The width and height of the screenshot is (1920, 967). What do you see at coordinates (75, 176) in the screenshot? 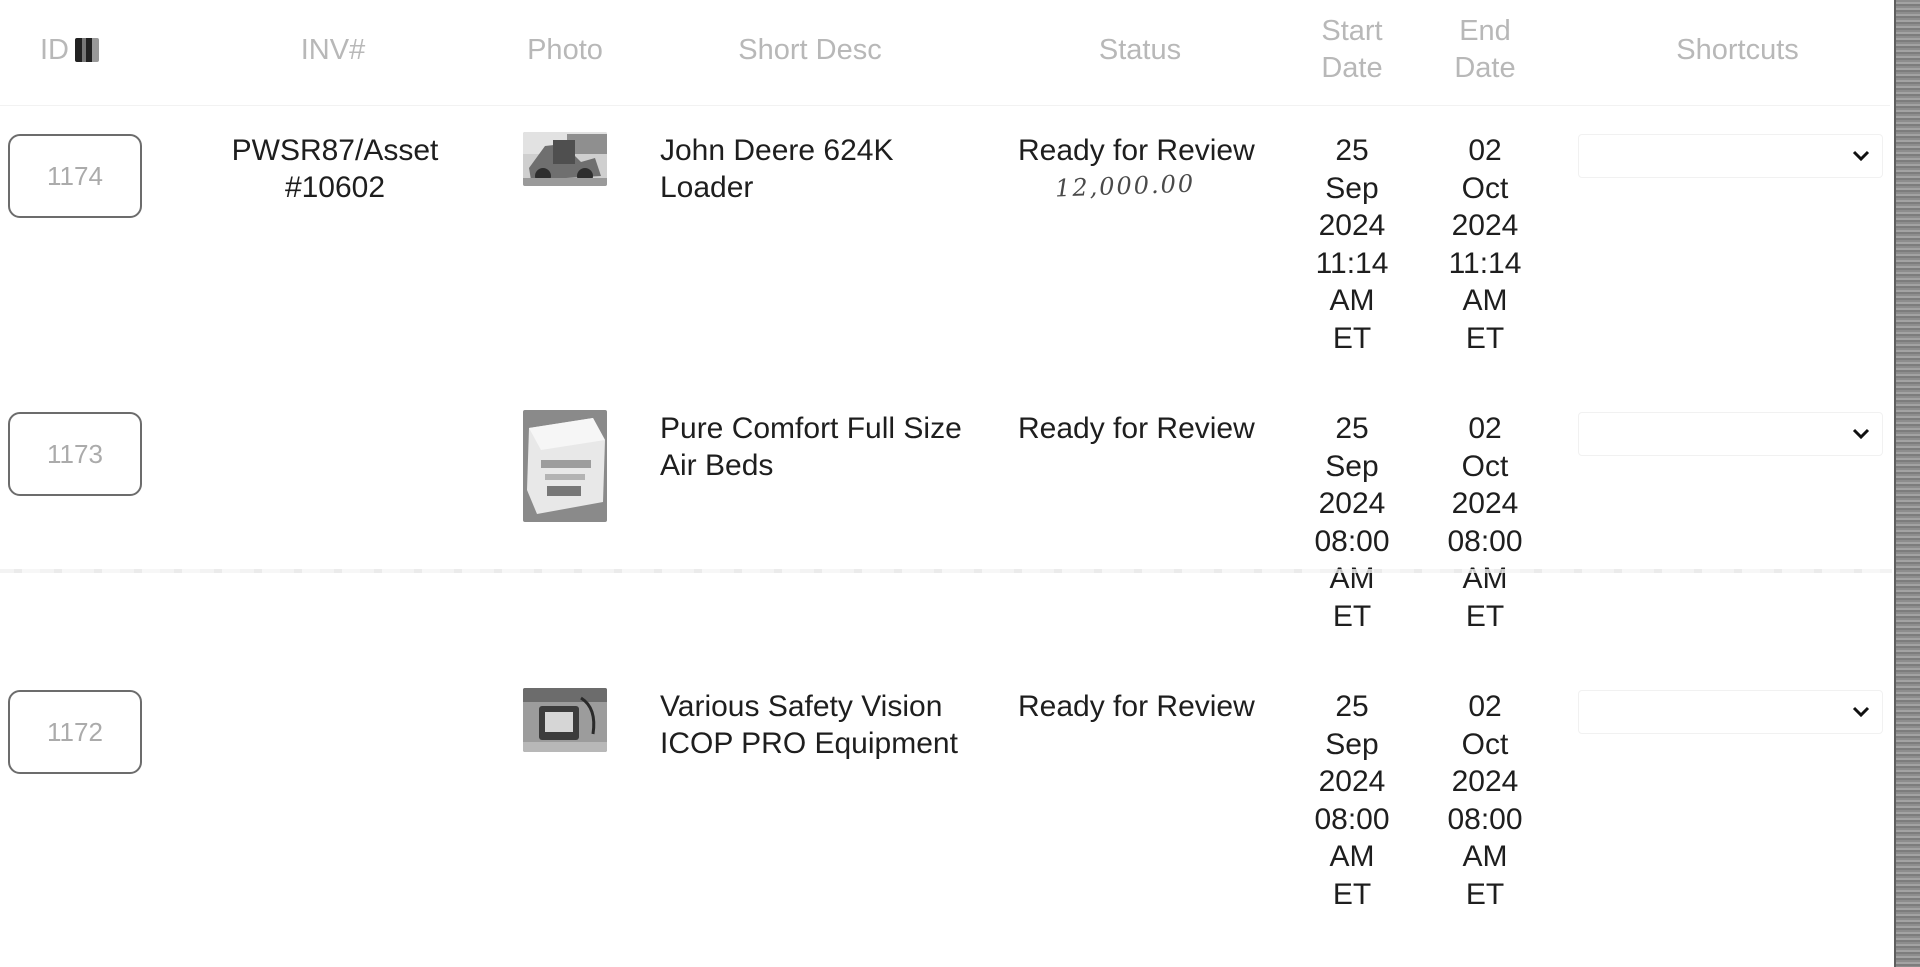
I see `id-button: 1174` at bounding box center [75, 176].